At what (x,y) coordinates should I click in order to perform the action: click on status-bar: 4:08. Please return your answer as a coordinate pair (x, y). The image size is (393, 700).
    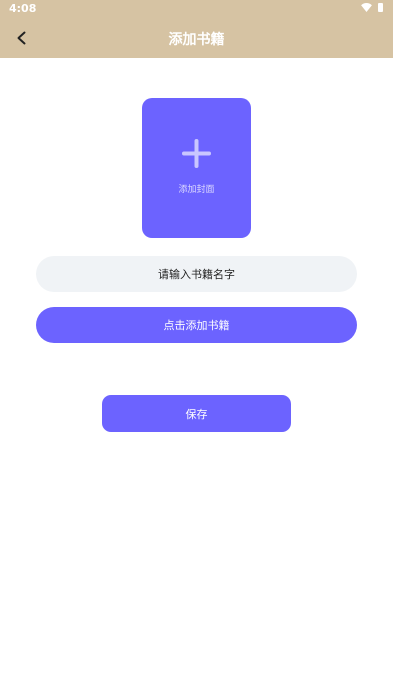
    Looking at the image, I should click on (196, 9).